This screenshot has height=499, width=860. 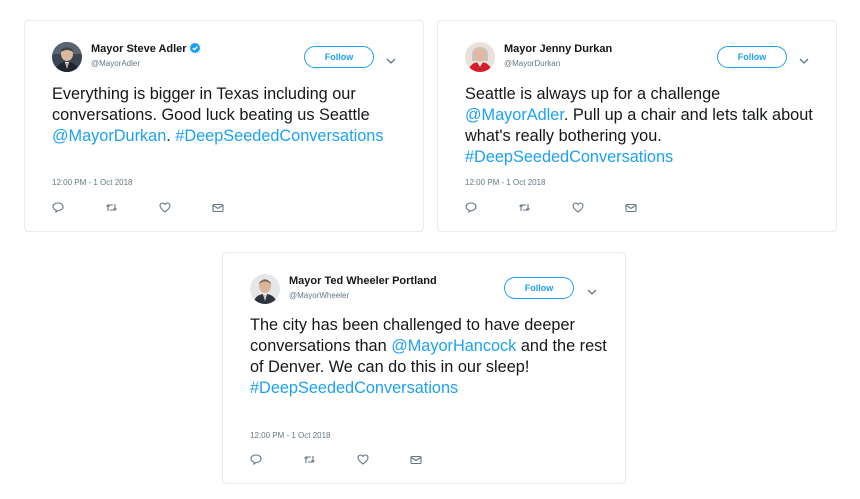 I want to click on display-name-text: Mayor Steve Adler, so click(x=139, y=49).